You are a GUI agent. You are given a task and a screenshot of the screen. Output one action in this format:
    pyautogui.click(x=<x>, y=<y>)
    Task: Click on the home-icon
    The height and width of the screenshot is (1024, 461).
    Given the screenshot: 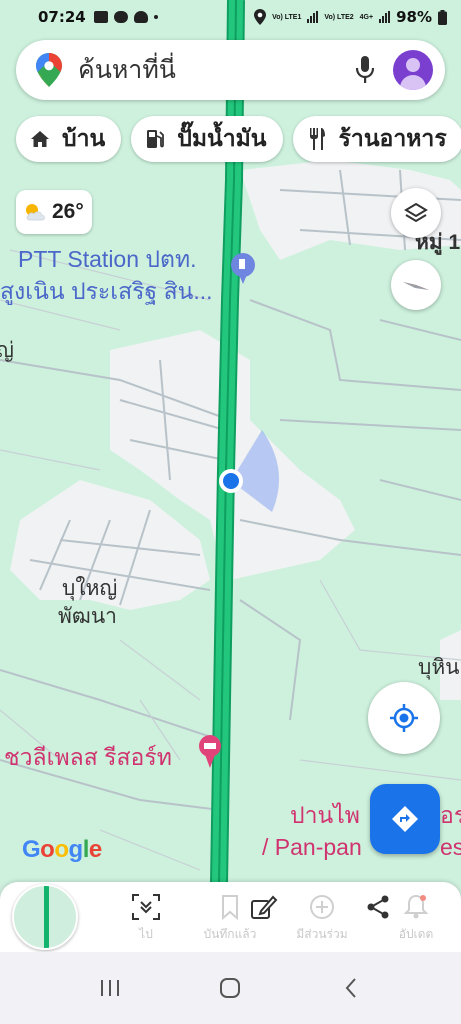 What is the action you would take?
    pyautogui.click(x=40, y=139)
    